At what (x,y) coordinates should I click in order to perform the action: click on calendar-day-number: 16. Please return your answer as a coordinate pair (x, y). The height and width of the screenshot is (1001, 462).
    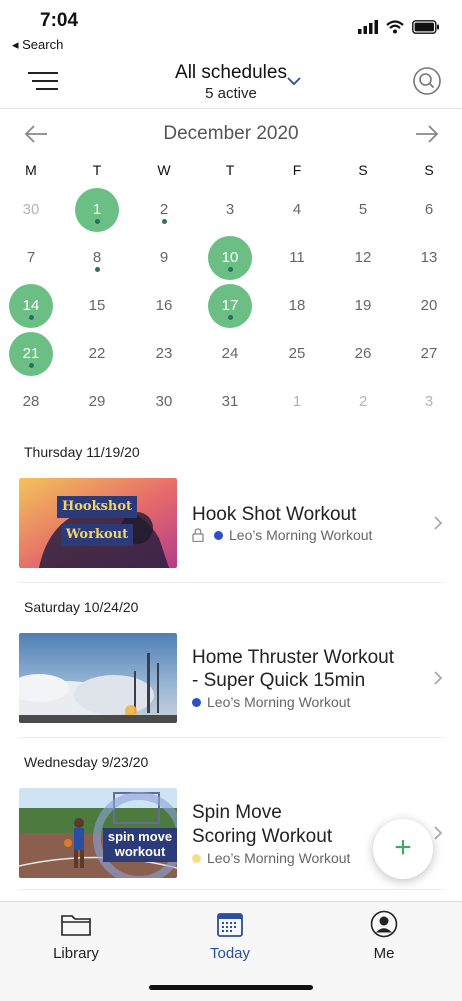
    Looking at the image, I should click on (164, 305).